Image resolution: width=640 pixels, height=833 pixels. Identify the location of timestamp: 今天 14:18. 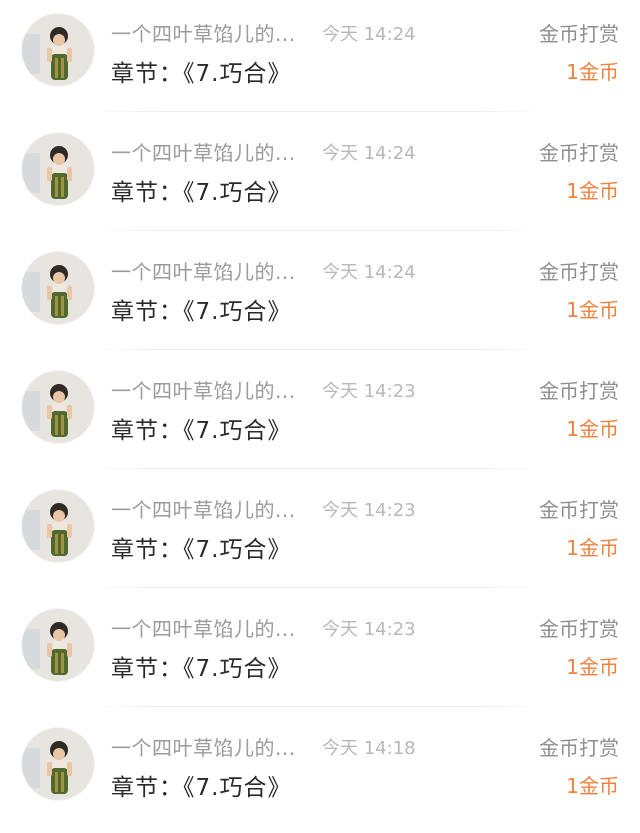
(369, 748).